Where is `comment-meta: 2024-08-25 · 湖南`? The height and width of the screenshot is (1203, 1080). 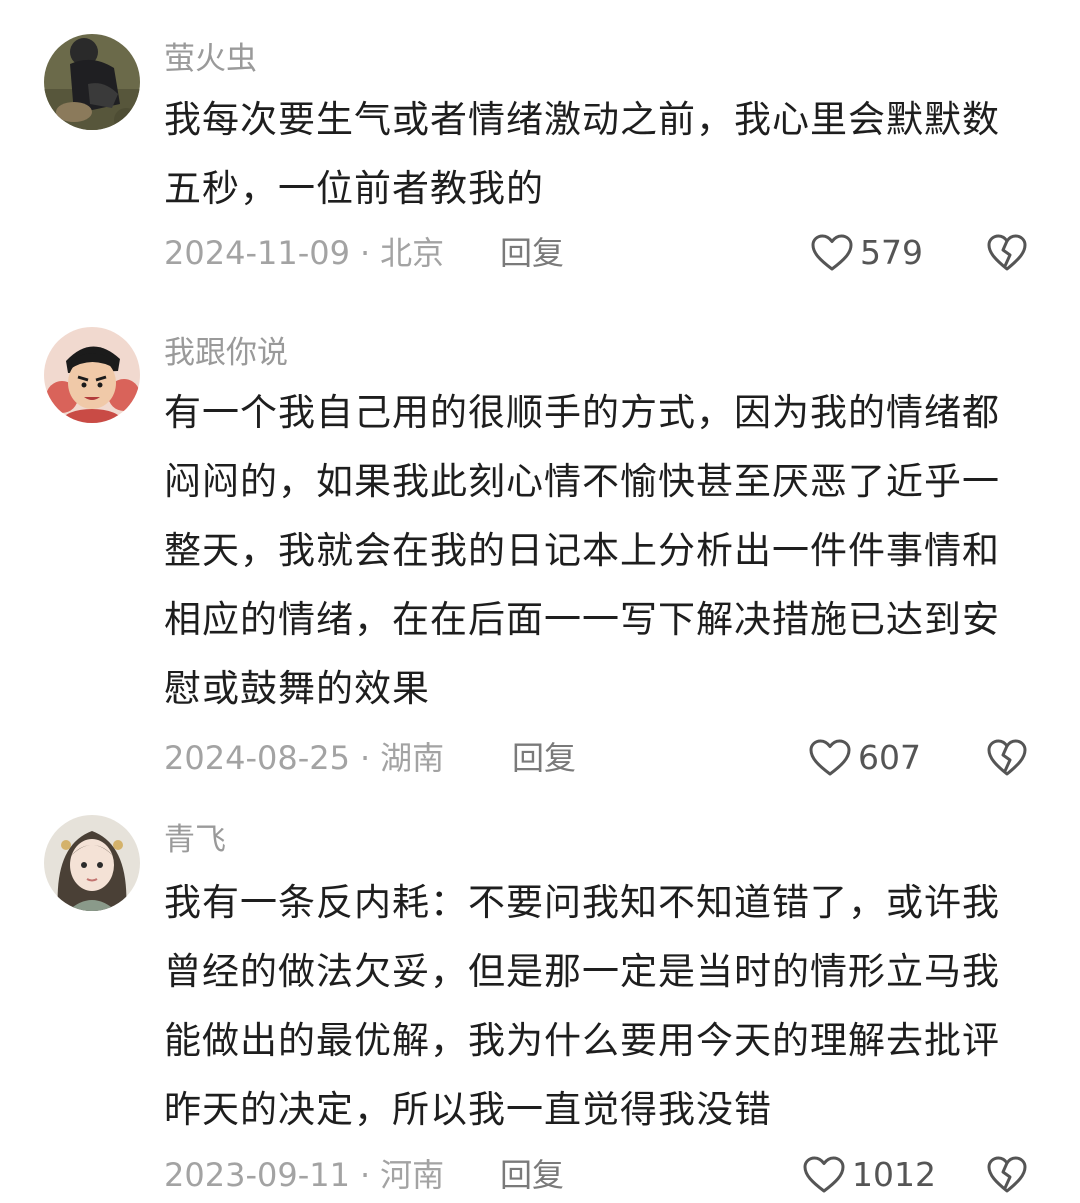 comment-meta: 2024-08-25 · 湖南 is located at coordinates (304, 758).